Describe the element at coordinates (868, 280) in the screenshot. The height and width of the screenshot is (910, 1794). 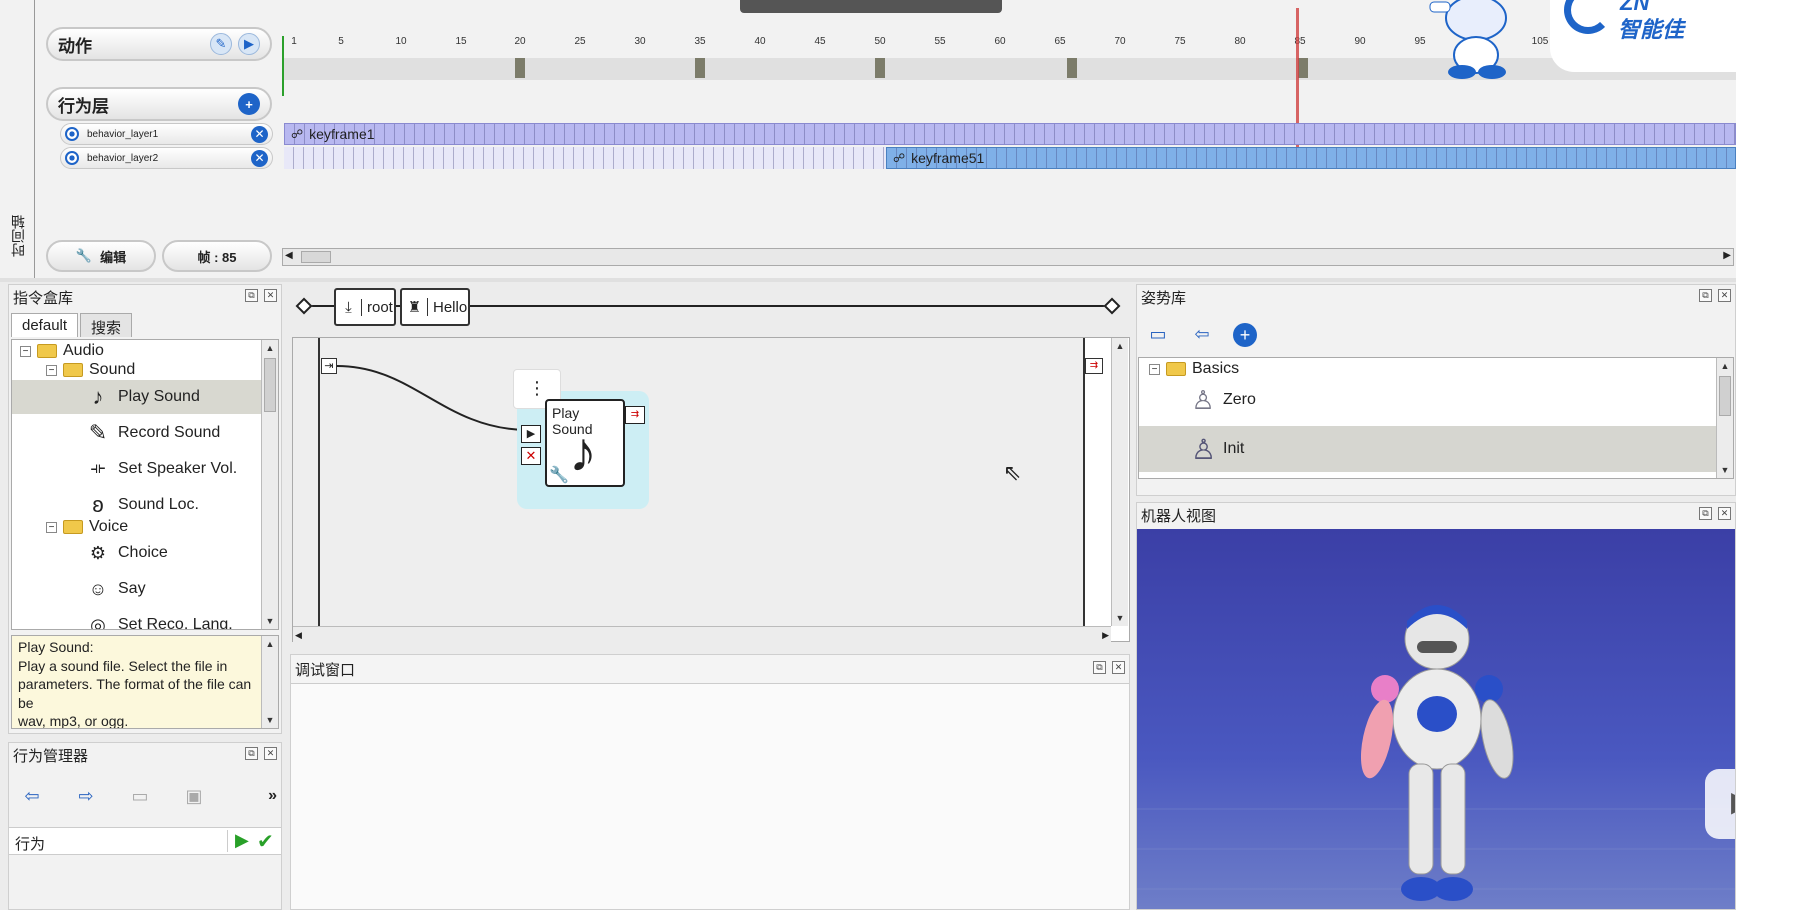
I see `horizontal-splitter` at that location.